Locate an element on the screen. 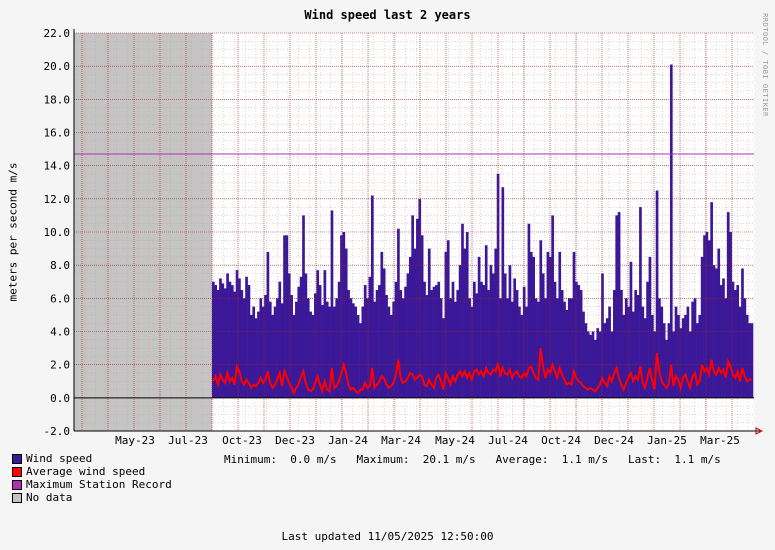 The height and width of the screenshot is (550, 775). rrdtool-watermark: RRDTOOL / TOBI OETIKER is located at coordinates (765, 65).